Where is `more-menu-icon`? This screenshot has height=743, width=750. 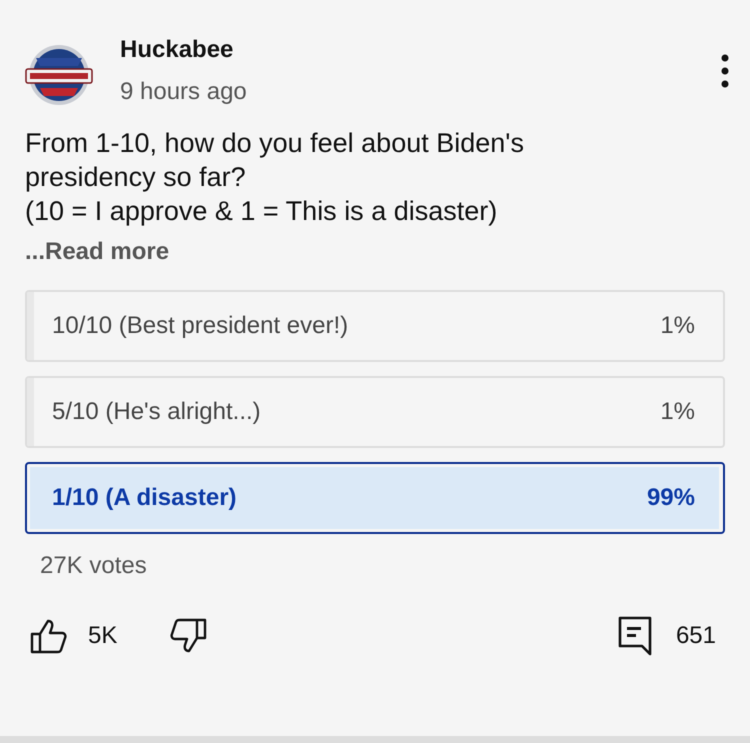
more-menu-icon is located at coordinates (725, 71).